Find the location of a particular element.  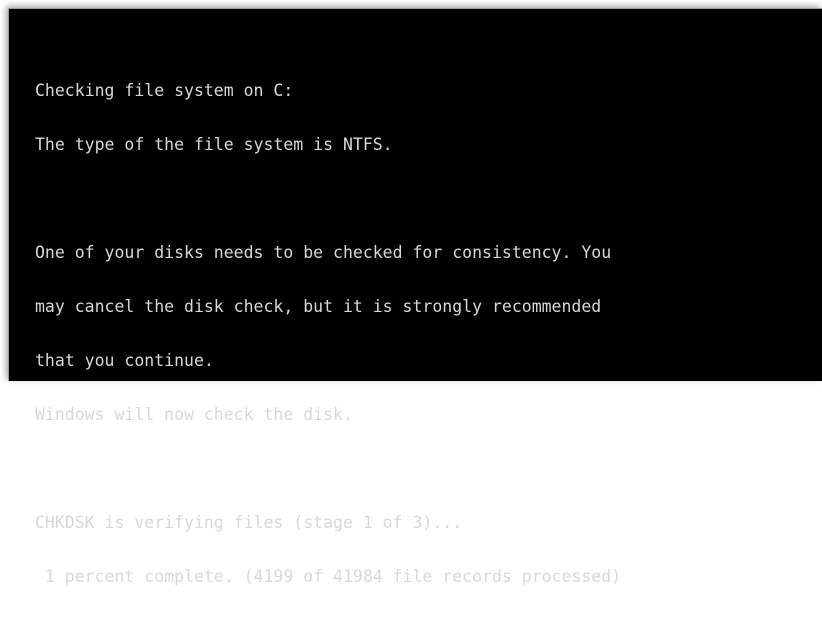

console-line-windows-check: Windows will now check the disk. is located at coordinates (194, 414).